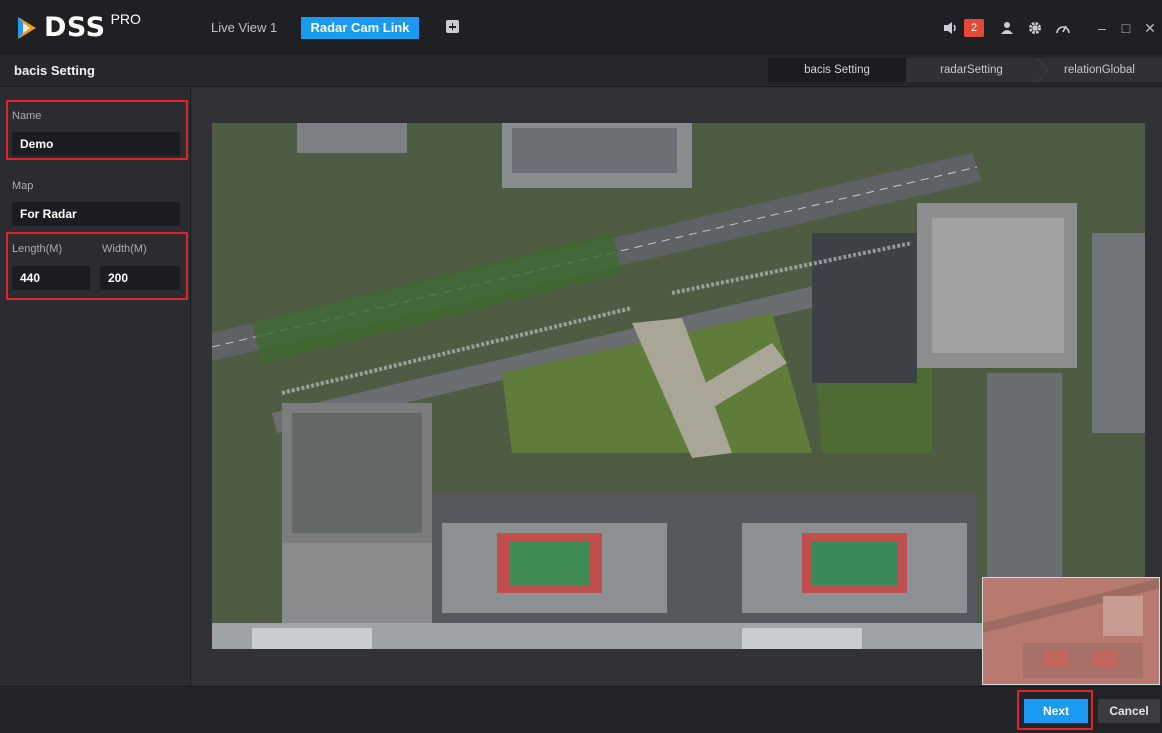 This screenshot has width=1162, height=733. What do you see at coordinates (360, 28) in the screenshot?
I see `tab-radar-cam-link: Radar Cam Link` at bounding box center [360, 28].